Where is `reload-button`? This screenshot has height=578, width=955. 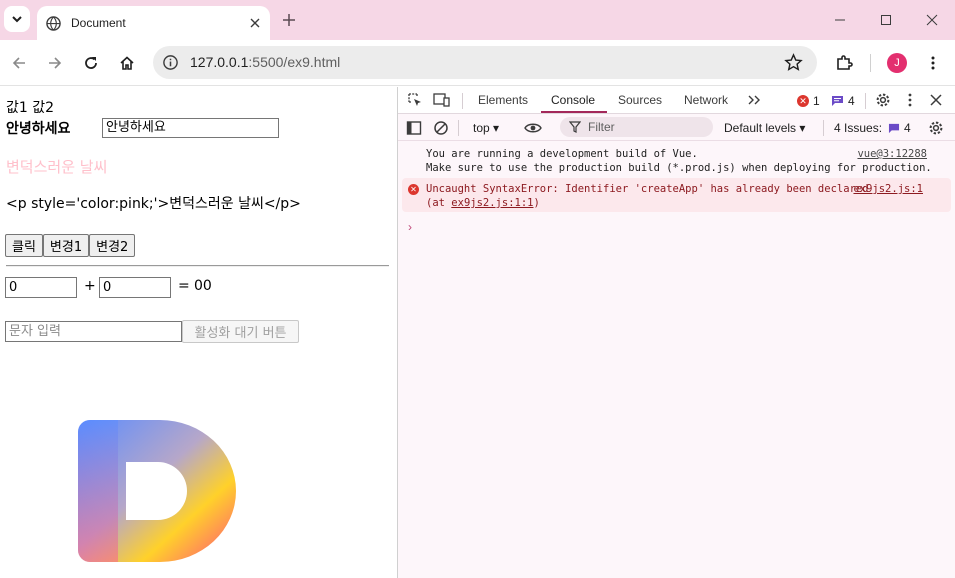
reload-button is located at coordinates (91, 63).